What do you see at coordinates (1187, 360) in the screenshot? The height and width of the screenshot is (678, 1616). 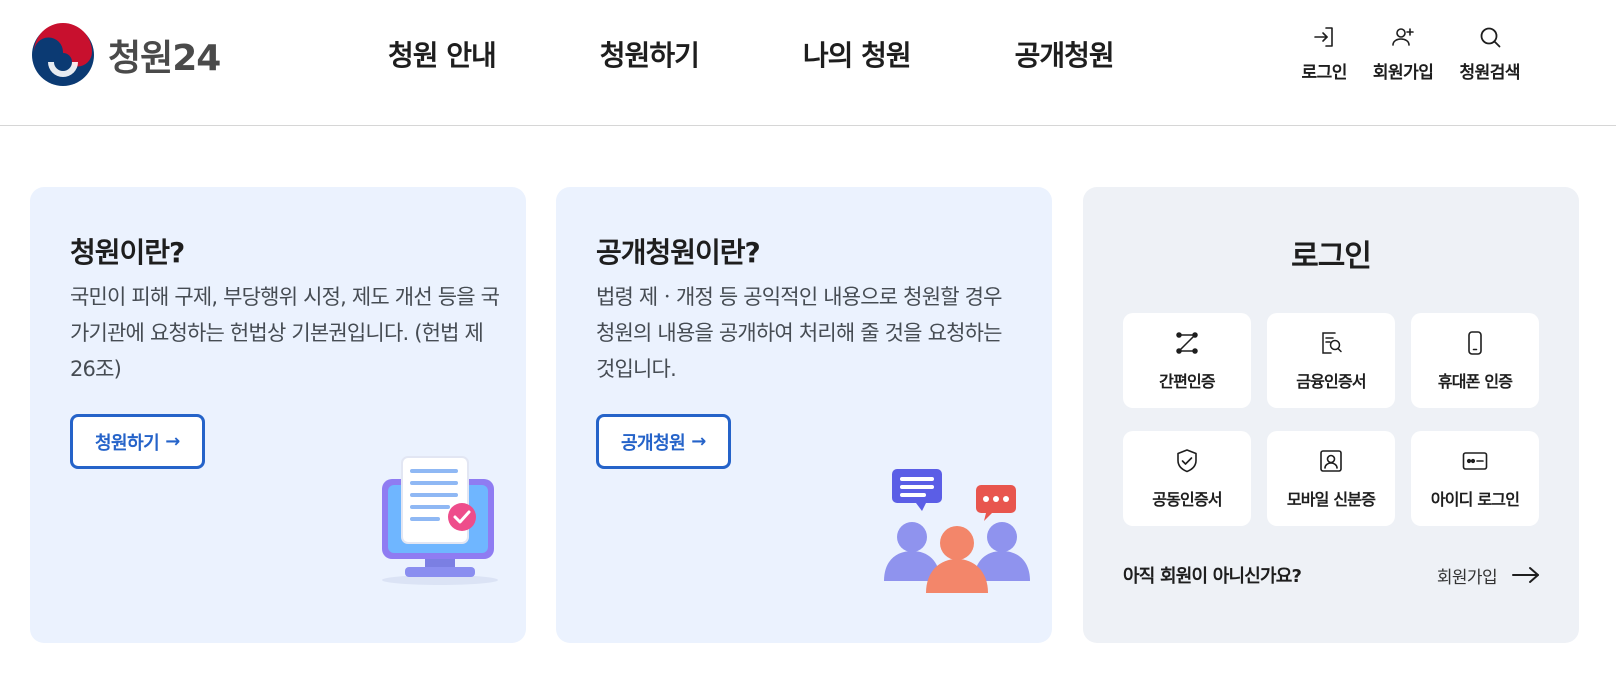 I see `simple-auth-button: 간편인증` at bounding box center [1187, 360].